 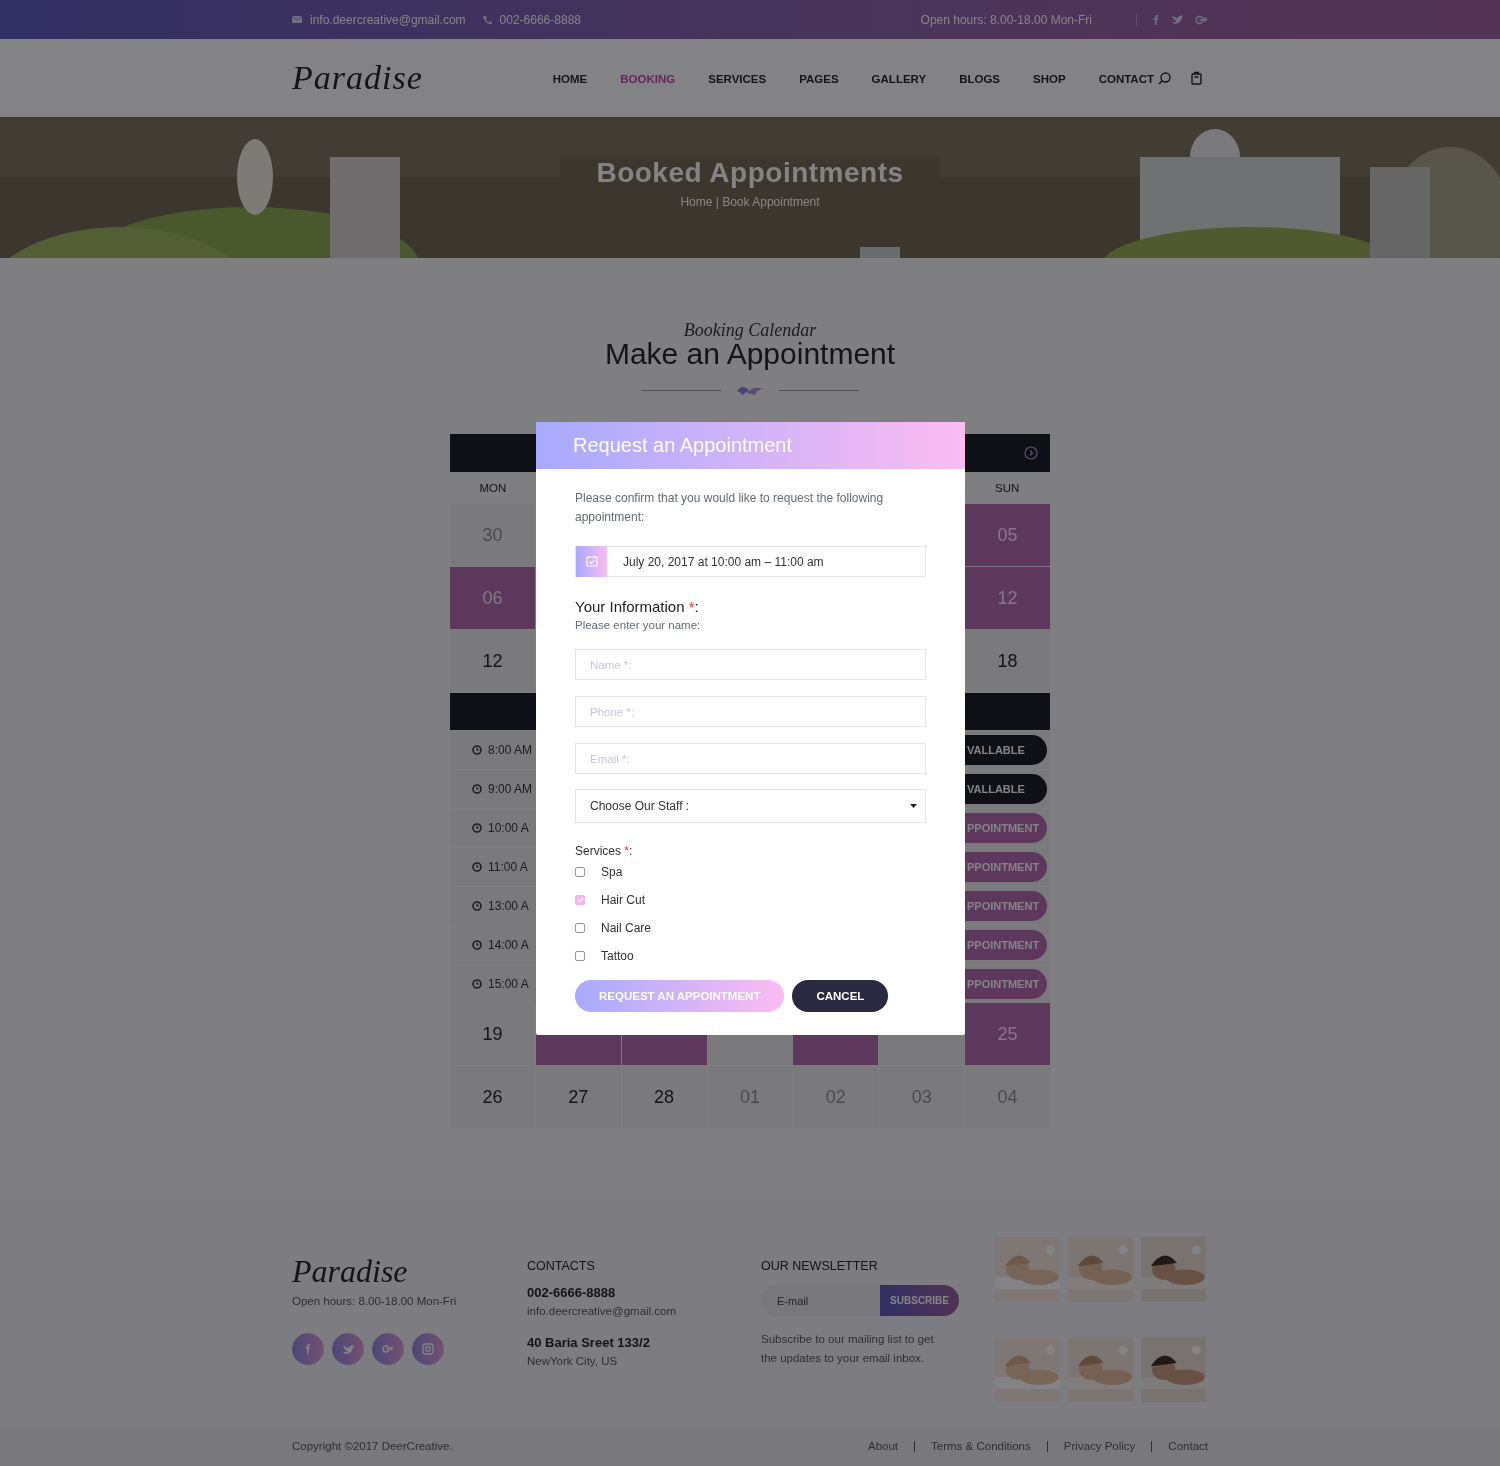 What do you see at coordinates (428, 1349) in the screenshot?
I see `instagram-icon` at bounding box center [428, 1349].